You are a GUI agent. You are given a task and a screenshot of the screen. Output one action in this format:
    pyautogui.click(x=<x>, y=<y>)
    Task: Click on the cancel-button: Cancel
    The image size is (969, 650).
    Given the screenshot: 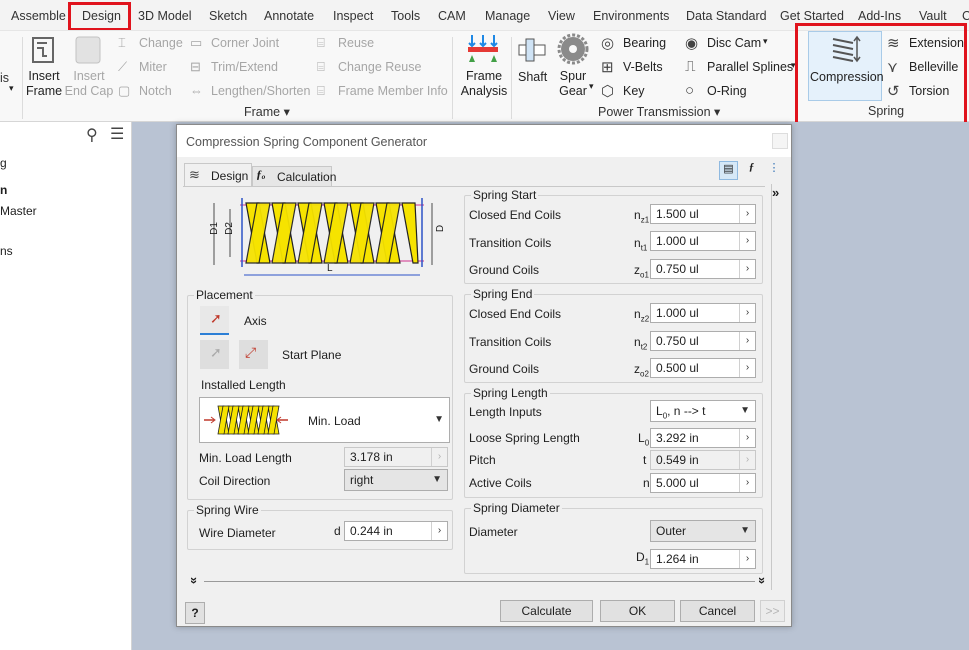 What is the action you would take?
    pyautogui.click(x=717, y=611)
    